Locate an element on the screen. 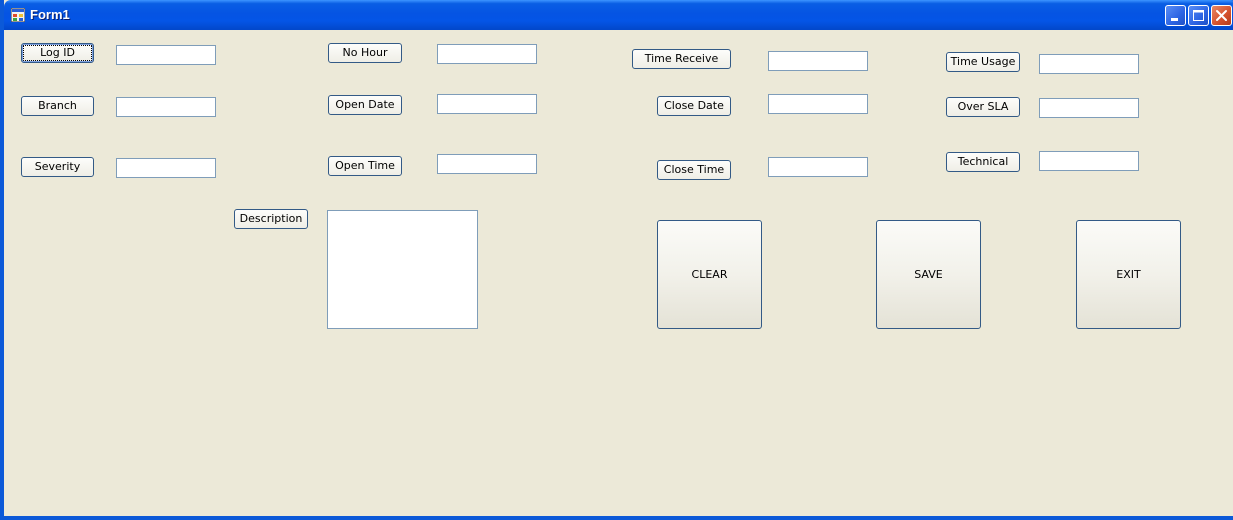  close-time-input is located at coordinates (818, 167).